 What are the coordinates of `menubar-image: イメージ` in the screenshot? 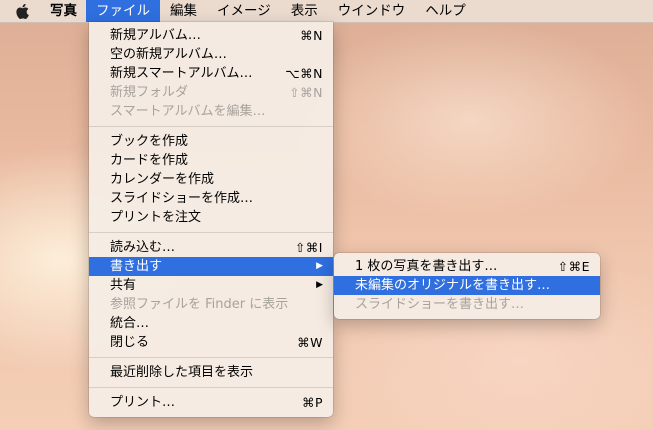 It's located at (244, 11).